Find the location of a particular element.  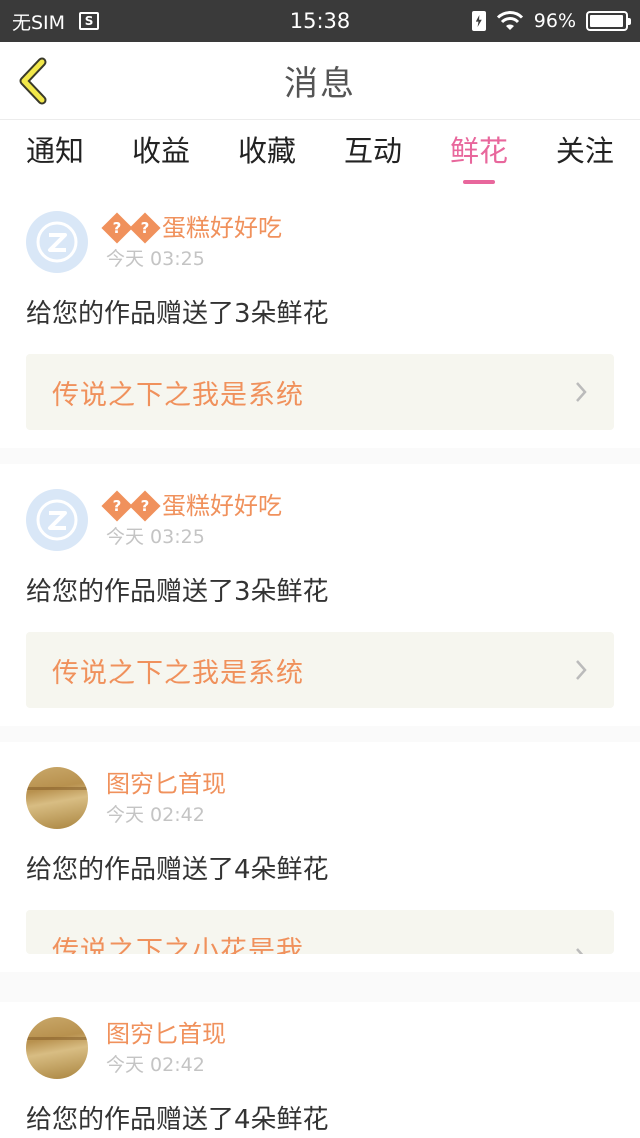

tab-flowers: 鲜花 is located at coordinates (479, 153).